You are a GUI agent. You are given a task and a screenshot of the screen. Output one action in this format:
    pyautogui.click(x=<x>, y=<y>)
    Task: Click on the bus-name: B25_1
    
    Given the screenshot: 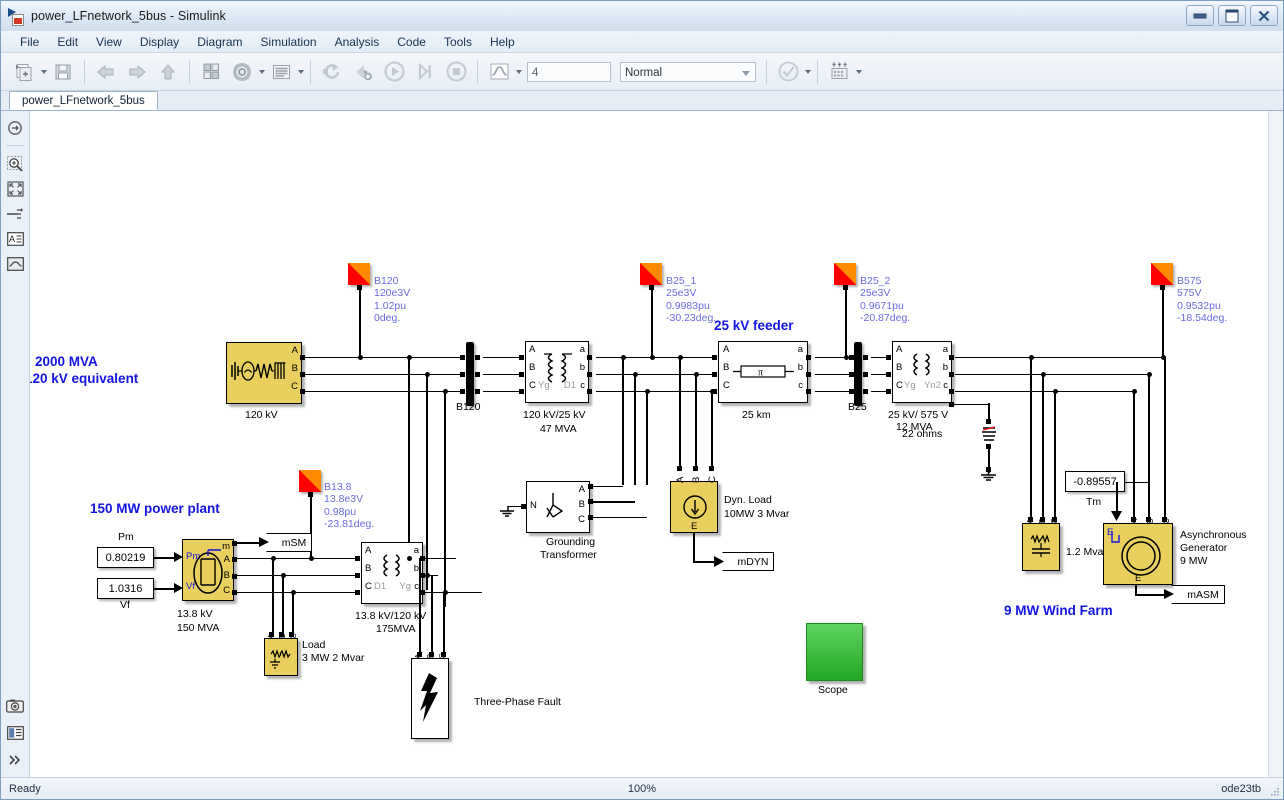 What is the action you would take?
    pyautogui.click(x=681, y=281)
    